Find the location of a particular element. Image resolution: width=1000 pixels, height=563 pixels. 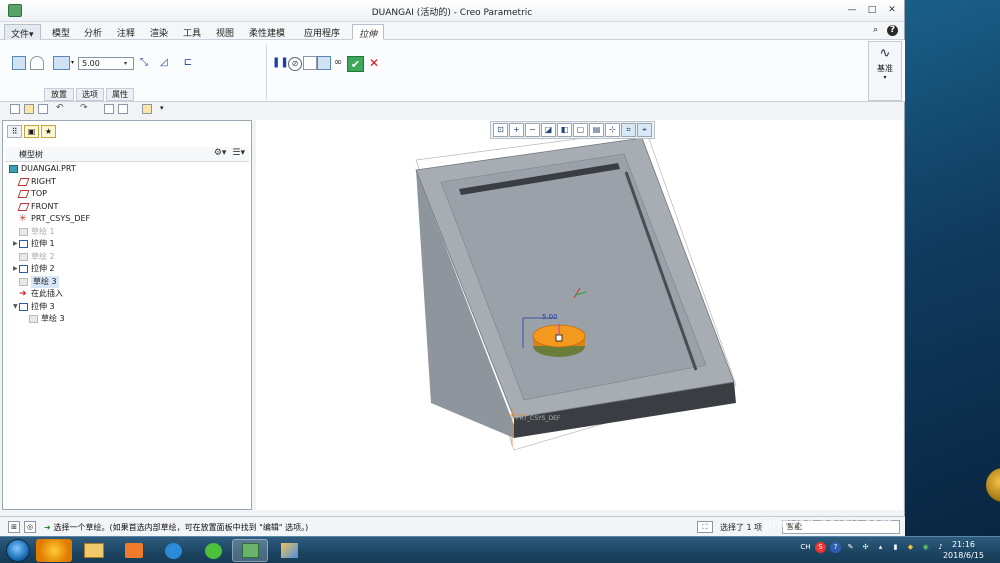

toggle-navigator-icon: ⊞ is located at coordinates (14, 527).